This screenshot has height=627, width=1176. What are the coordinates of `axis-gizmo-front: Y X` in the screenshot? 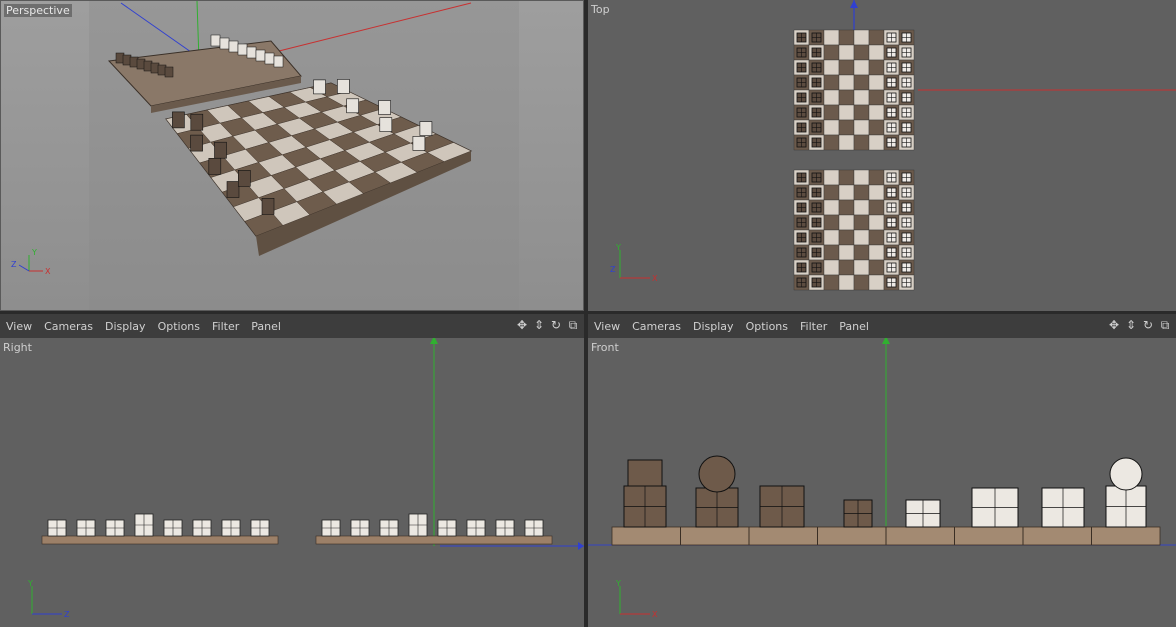 It's located at (636, 599).